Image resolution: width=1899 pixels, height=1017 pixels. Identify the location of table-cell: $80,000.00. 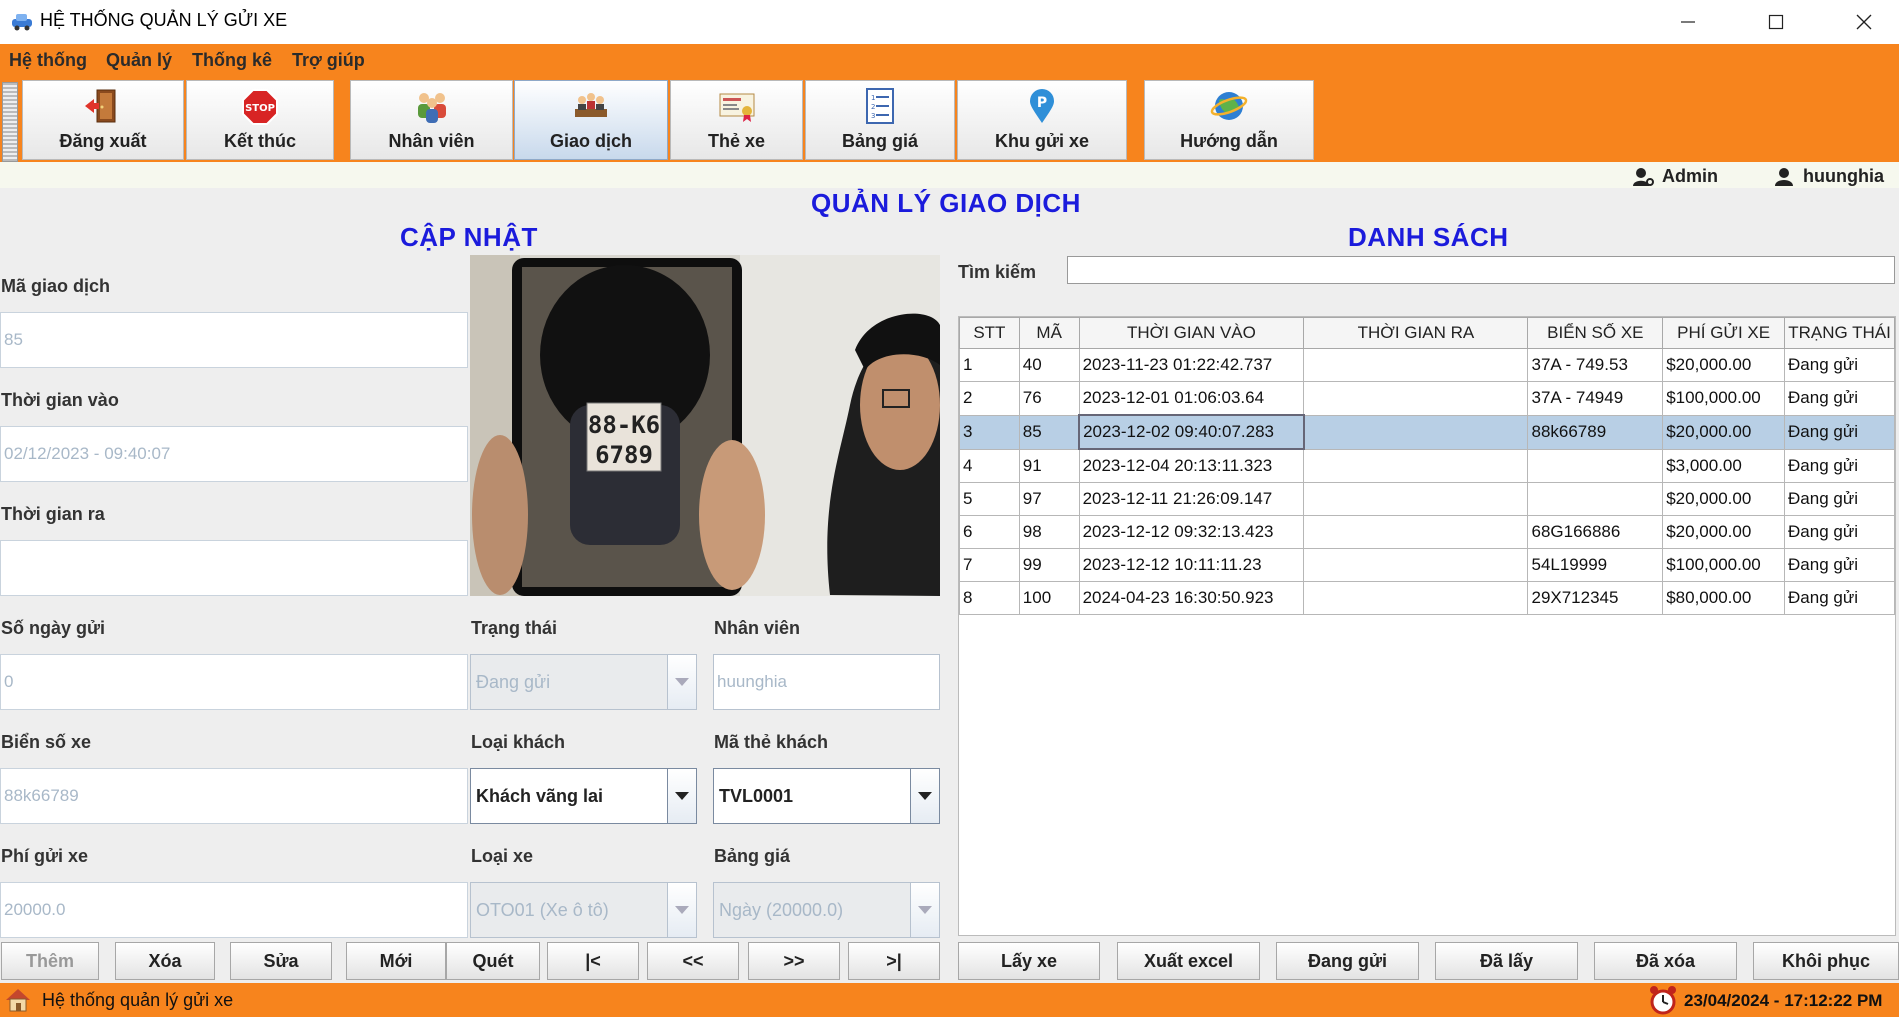
(1724, 598).